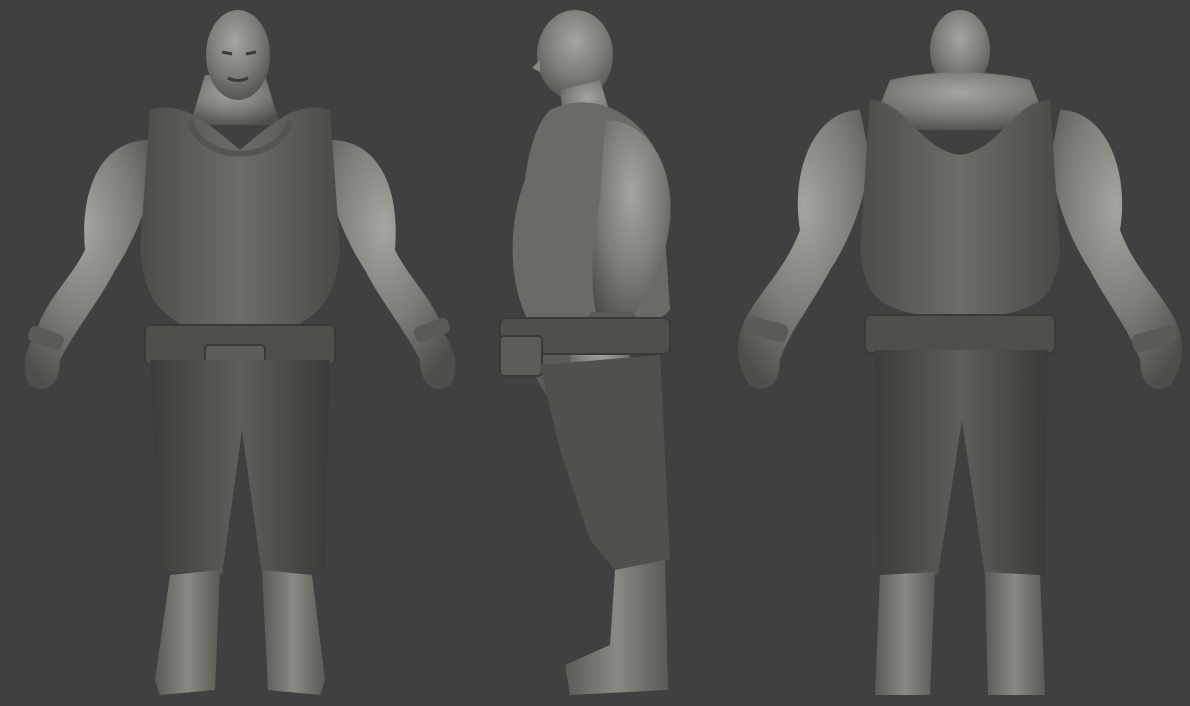 Image resolution: width=1190 pixels, height=706 pixels. I want to click on head, so click(238, 55).